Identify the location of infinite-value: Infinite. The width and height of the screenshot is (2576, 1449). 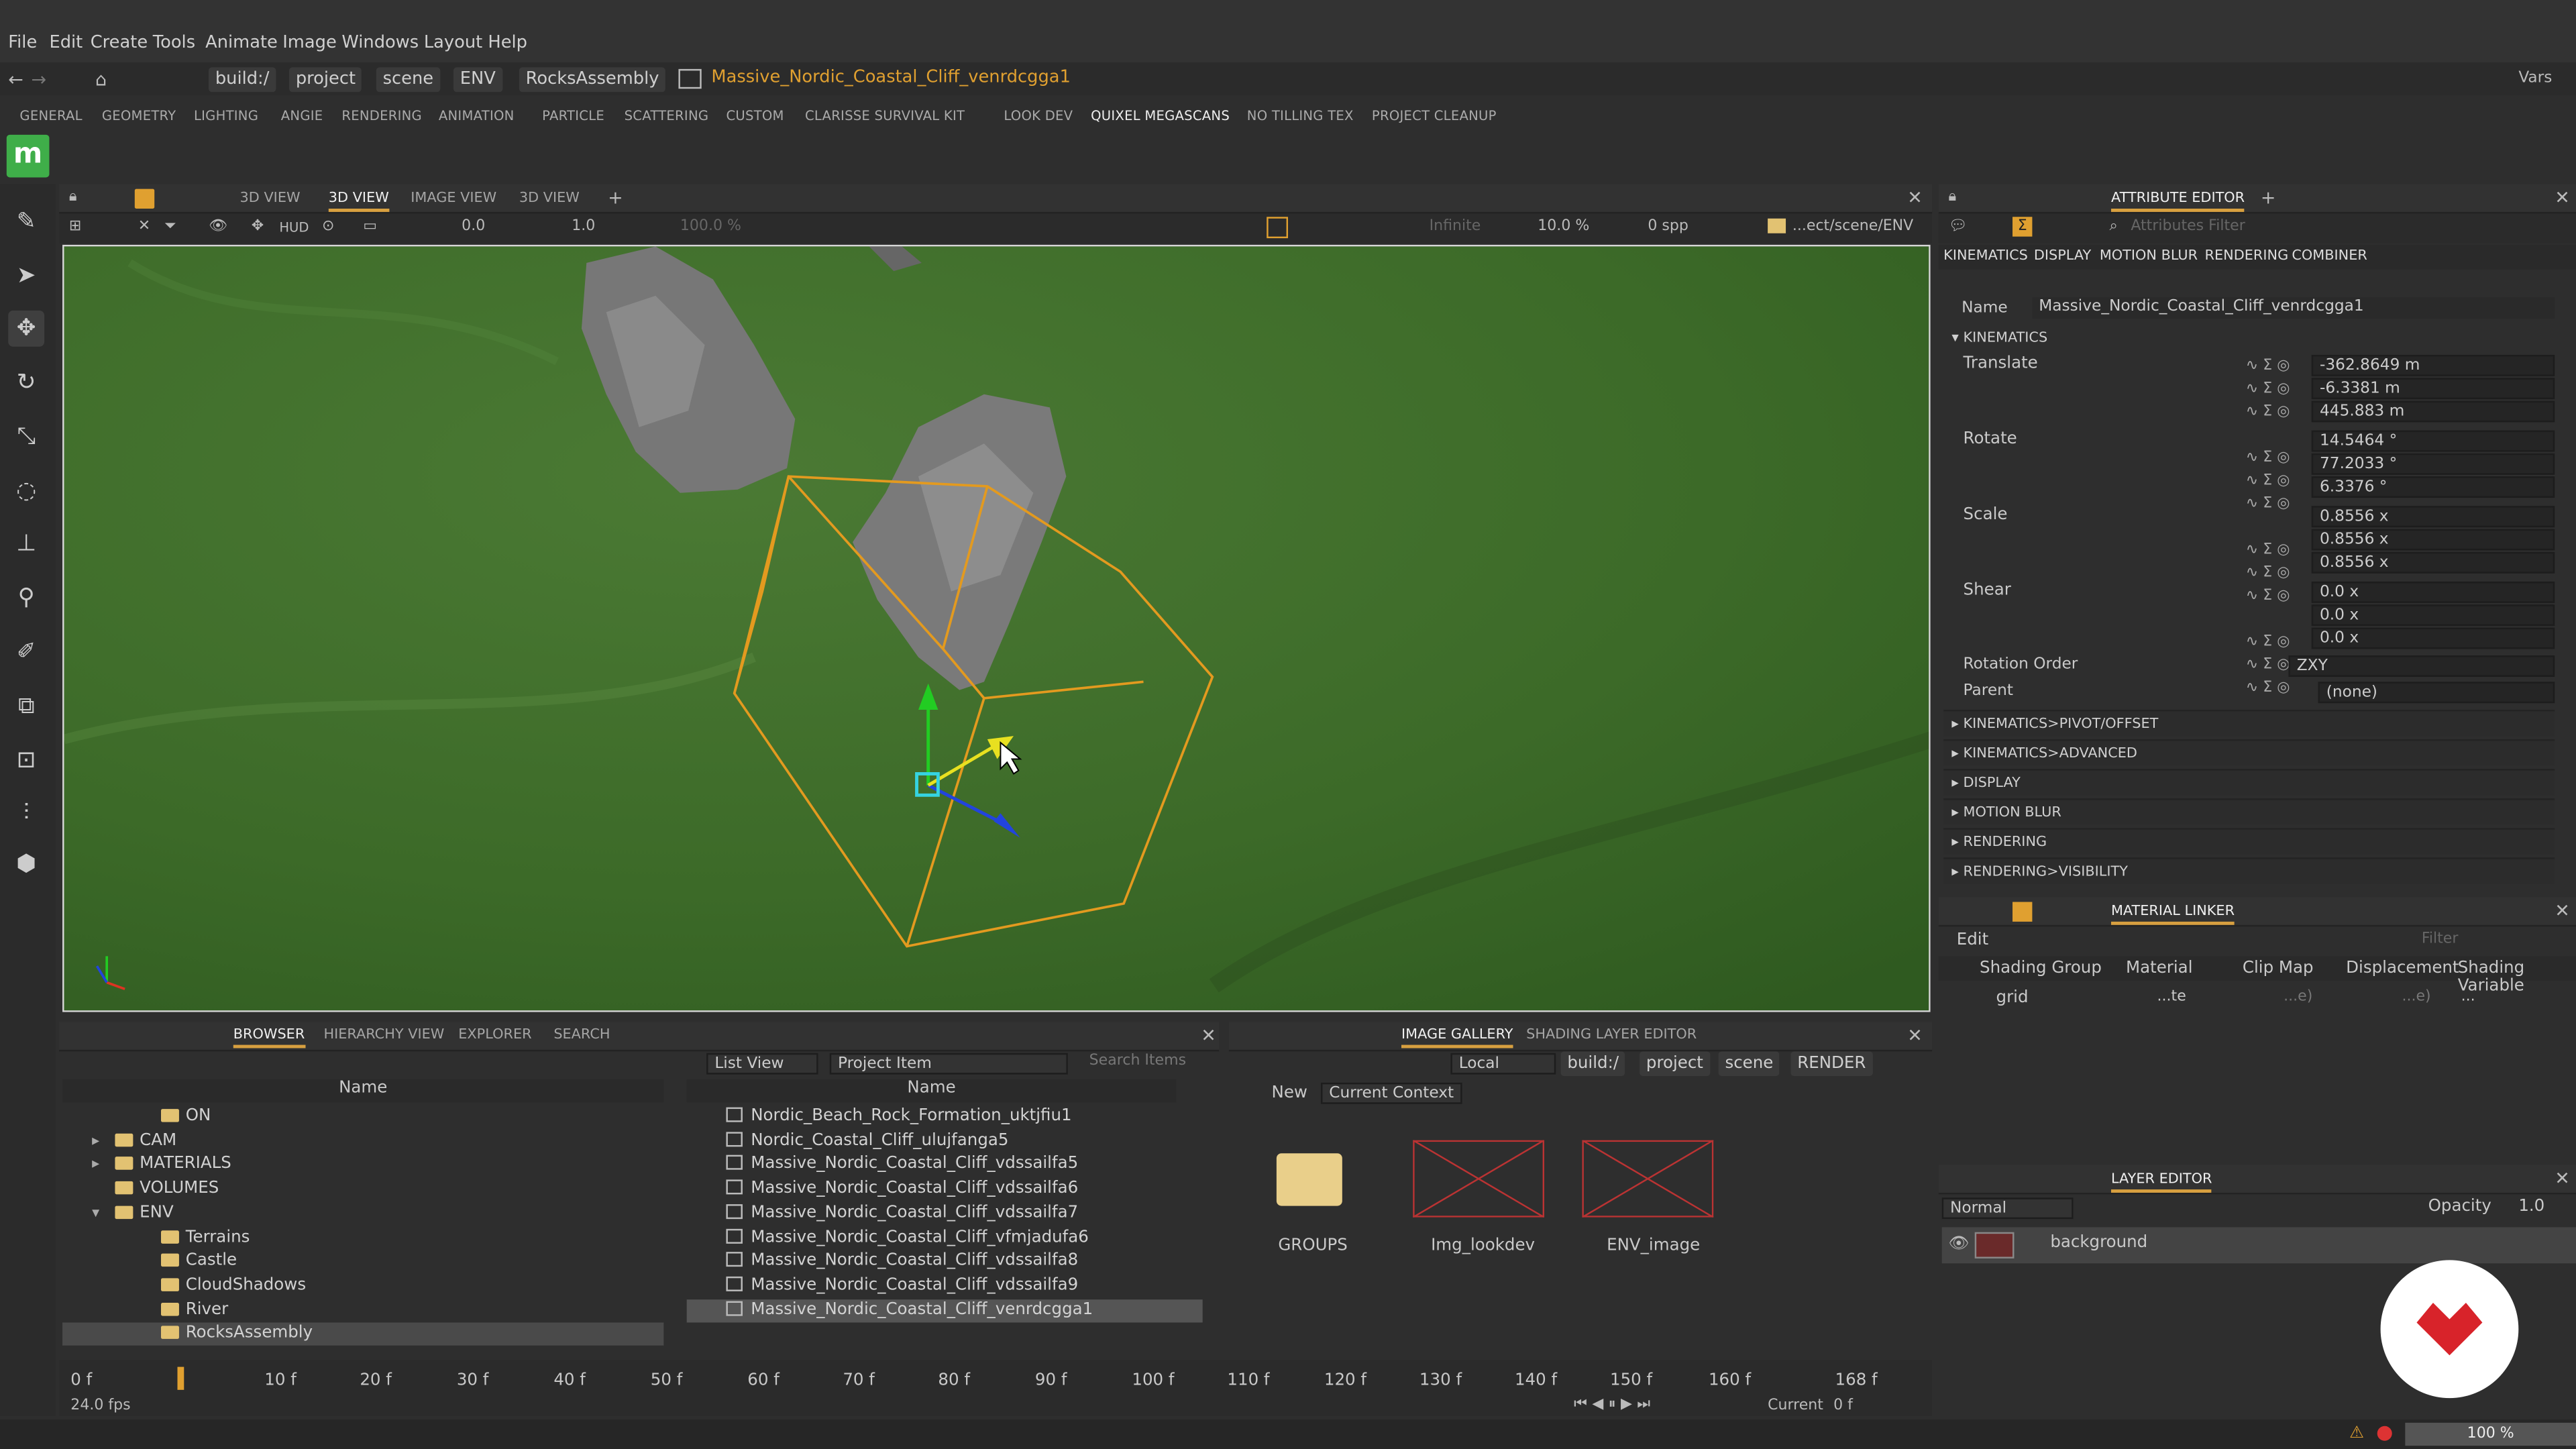
(1455, 227).